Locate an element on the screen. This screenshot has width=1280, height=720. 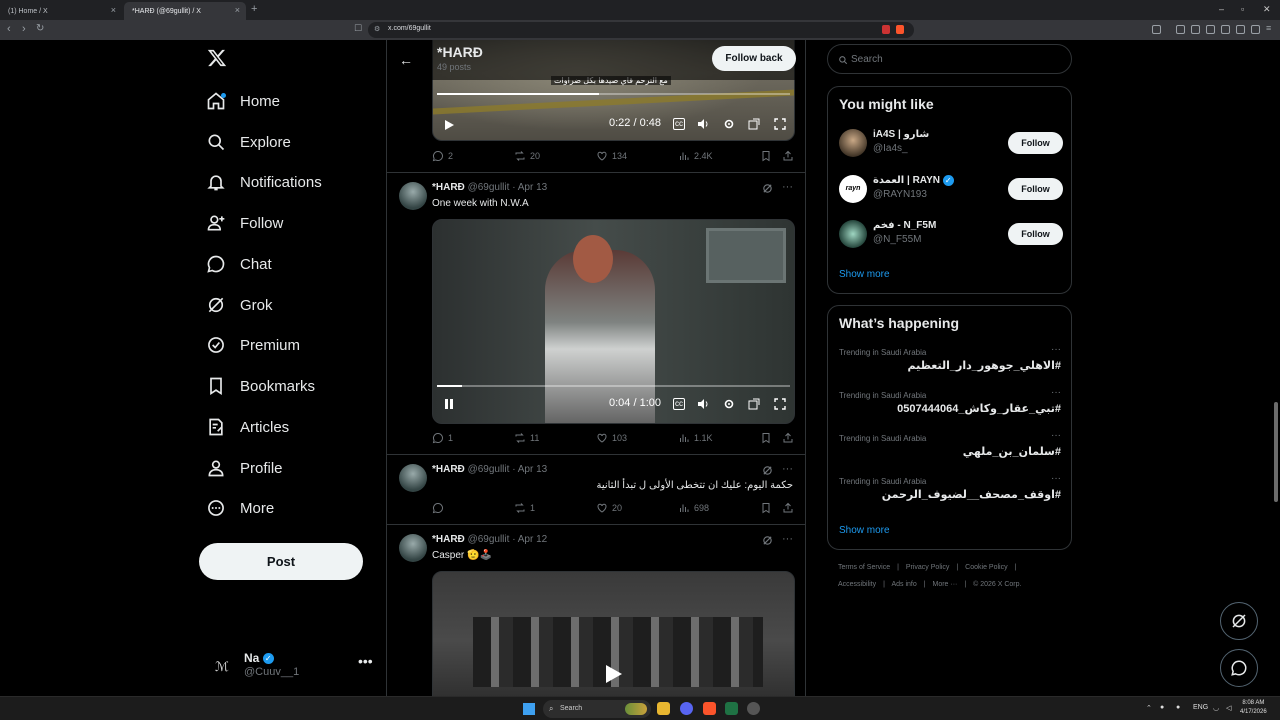
minimize-button: – is located at coordinates (1221, 9).